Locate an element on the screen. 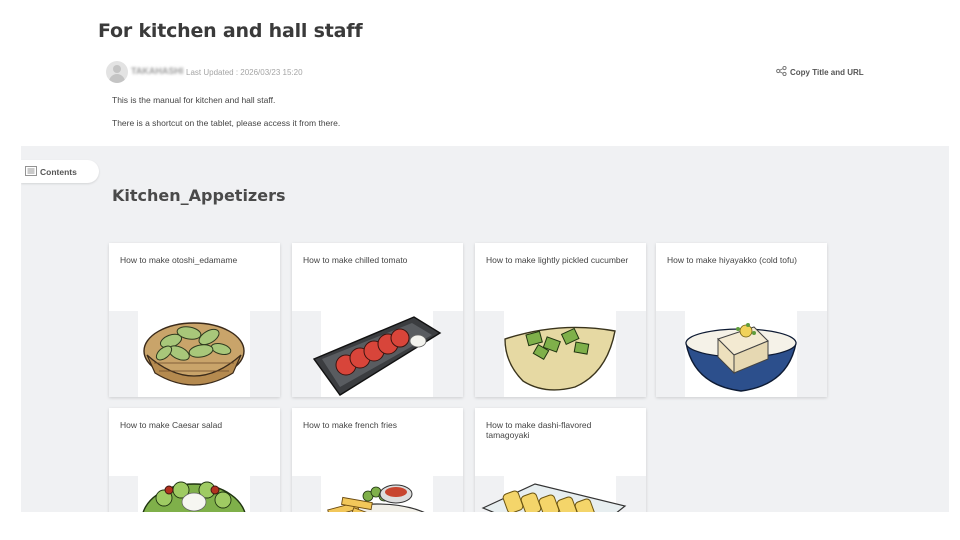 This screenshot has height=540, width=960. author-name: TAKAHASHI is located at coordinates (157, 71).